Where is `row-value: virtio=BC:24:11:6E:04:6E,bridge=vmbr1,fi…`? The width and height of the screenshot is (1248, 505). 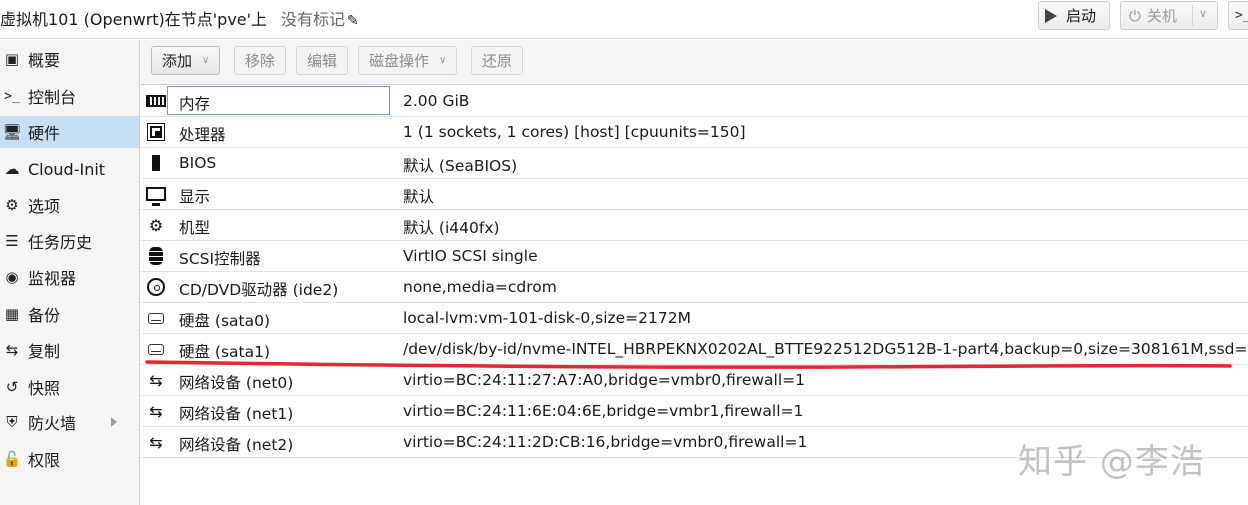 row-value: virtio=BC:24:11:6E:04:6E,bridge=vmbr1,fi… is located at coordinates (603, 411).